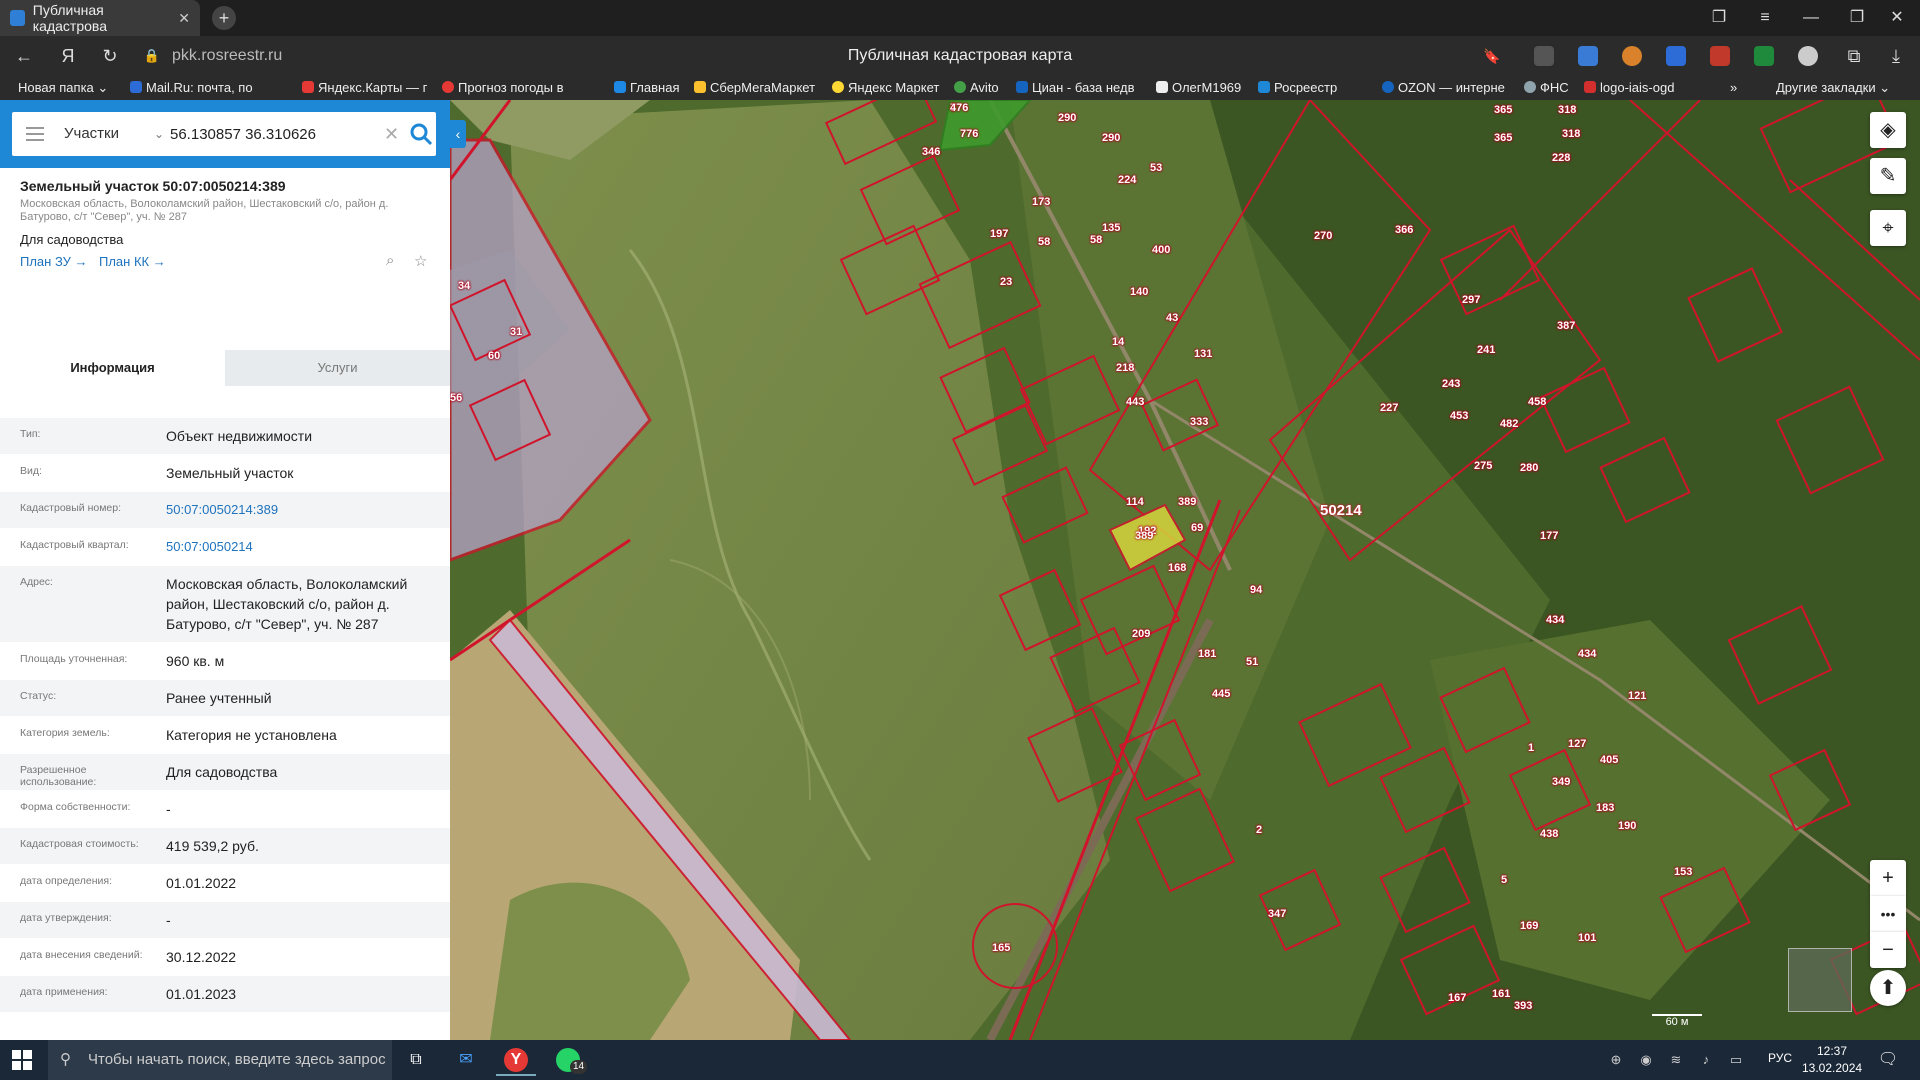 The width and height of the screenshot is (1920, 1080). Describe the element at coordinates (1277, 914) in the screenshot. I see `parcel-number-label: 347` at that location.